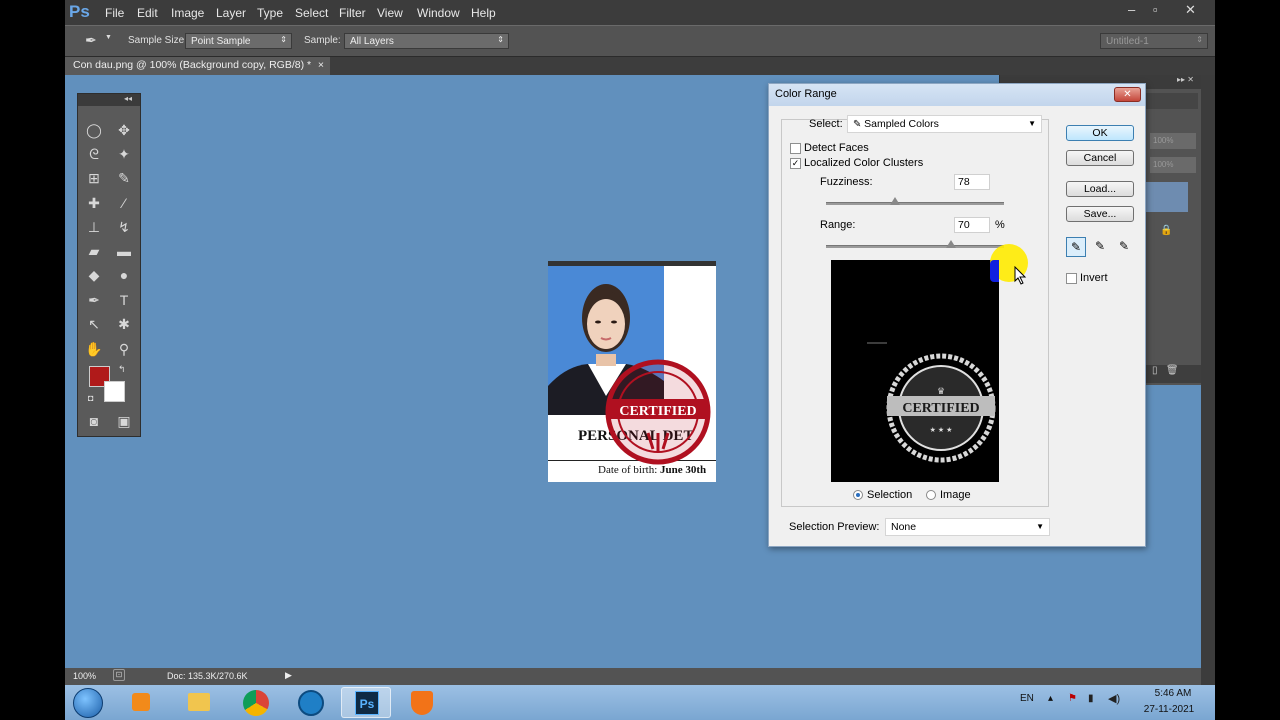 The image size is (1280, 720). Describe the element at coordinates (1124, 247) in the screenshot. I see `subtract-from-sample-icon: ✎` at that location.